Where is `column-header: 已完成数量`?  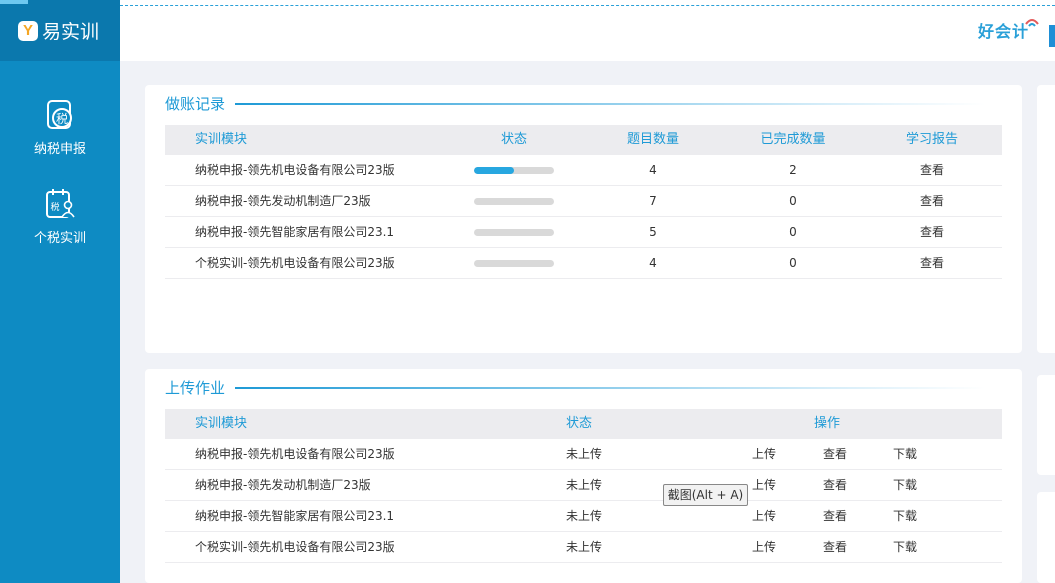 column-header: 已完成数量 is located at coordinates (793, 139).